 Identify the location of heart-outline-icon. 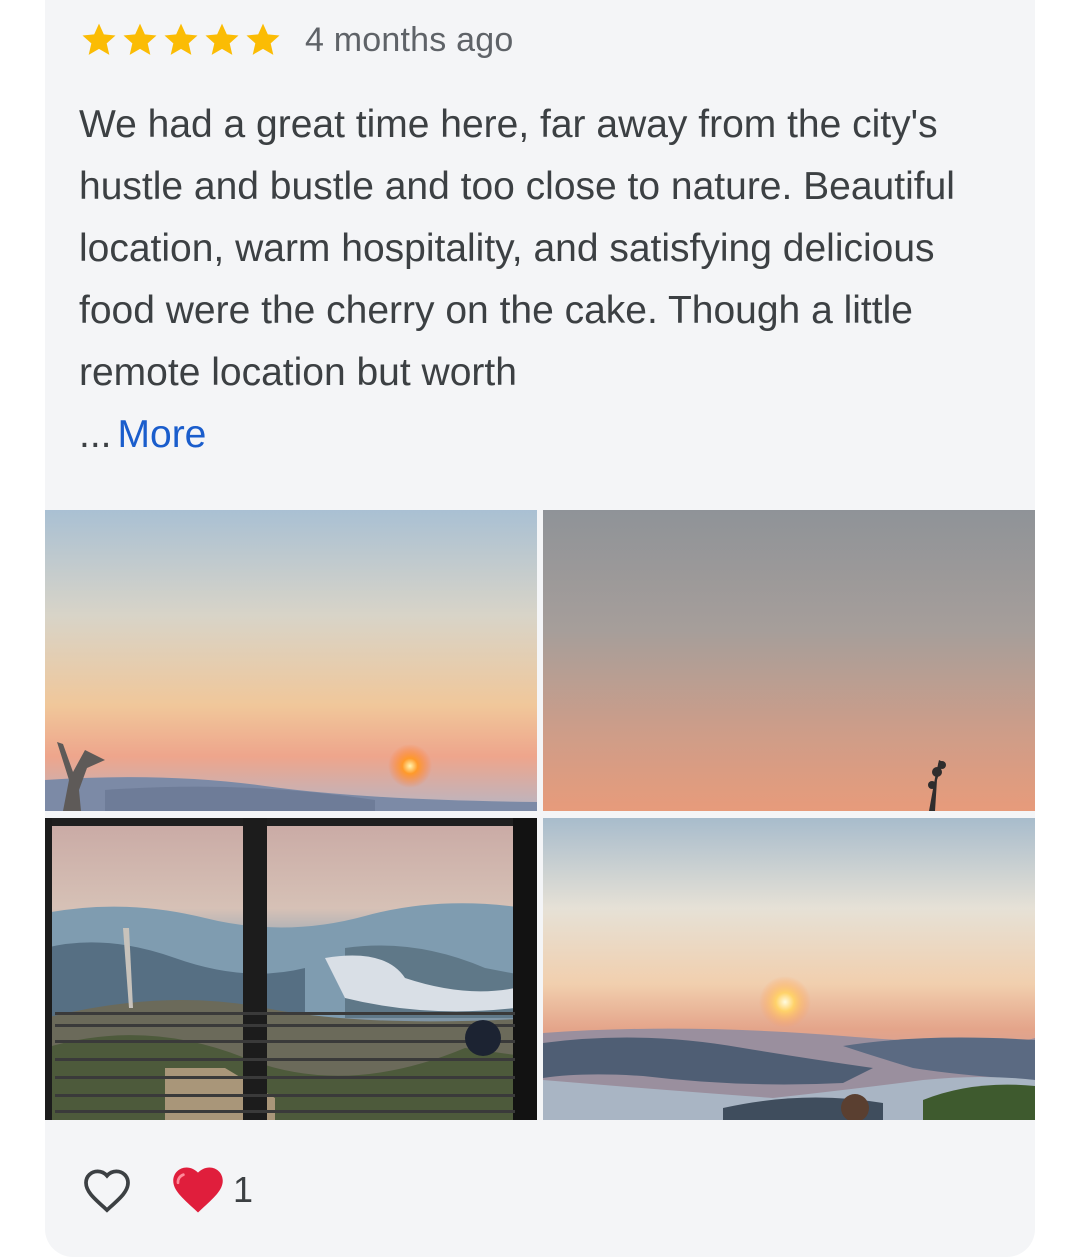
(107, 1190).